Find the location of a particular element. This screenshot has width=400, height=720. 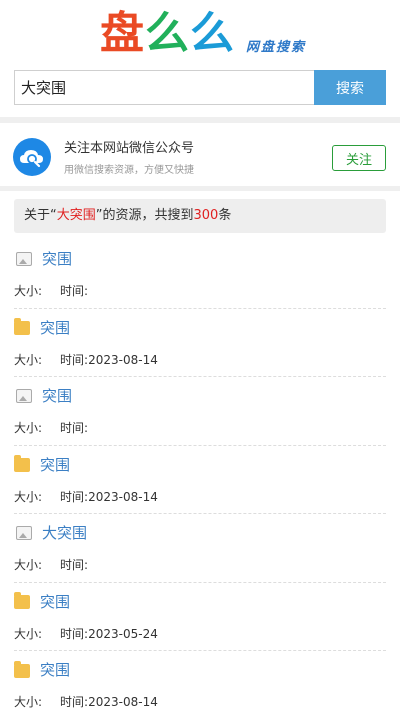

result-summary: 关于“大突围”的资源，共搜到300条 is located at coordinates (200, 216).